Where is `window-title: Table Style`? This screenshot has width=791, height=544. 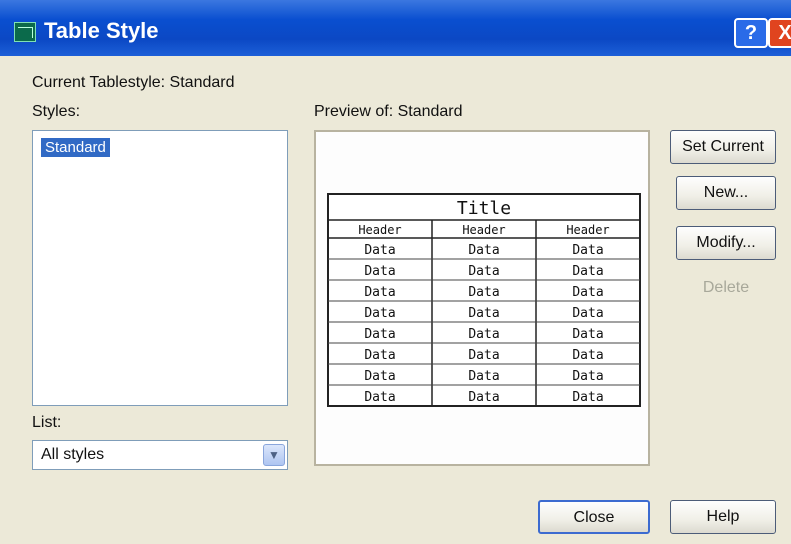
window-title: Table Style is located at coordinates (101, 30).